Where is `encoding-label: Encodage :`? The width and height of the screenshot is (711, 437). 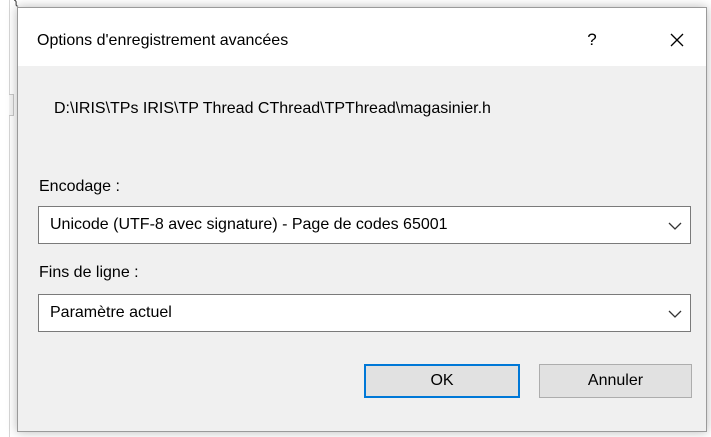 encoding-label: Encodage : is located at coordinates (79, 186).